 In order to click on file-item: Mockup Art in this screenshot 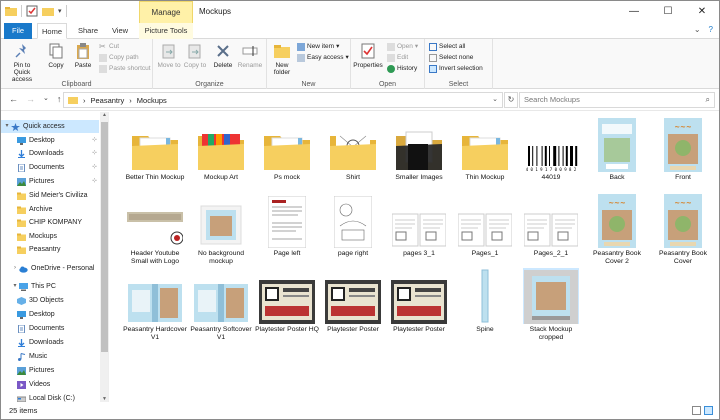, I will do `click(221, 149)`.